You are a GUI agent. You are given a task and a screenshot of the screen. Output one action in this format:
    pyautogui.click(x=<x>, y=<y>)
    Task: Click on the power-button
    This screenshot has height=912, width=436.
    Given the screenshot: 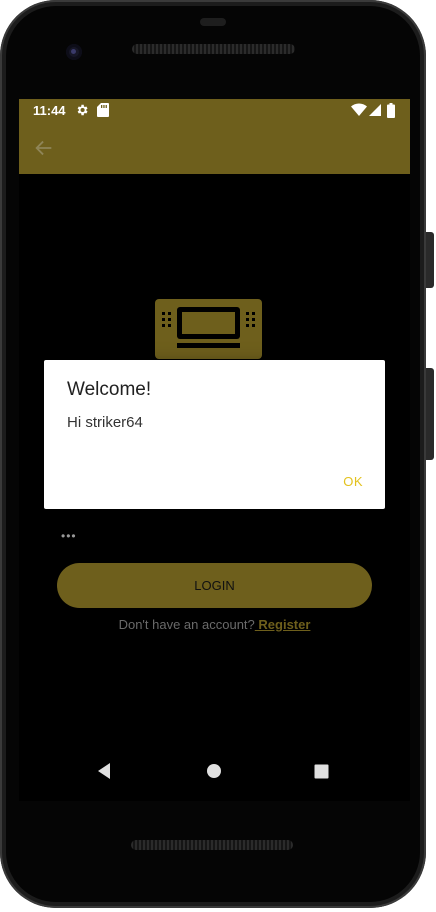 What is the action you would take?
    pyautogui.click(x=430, y=260)
    